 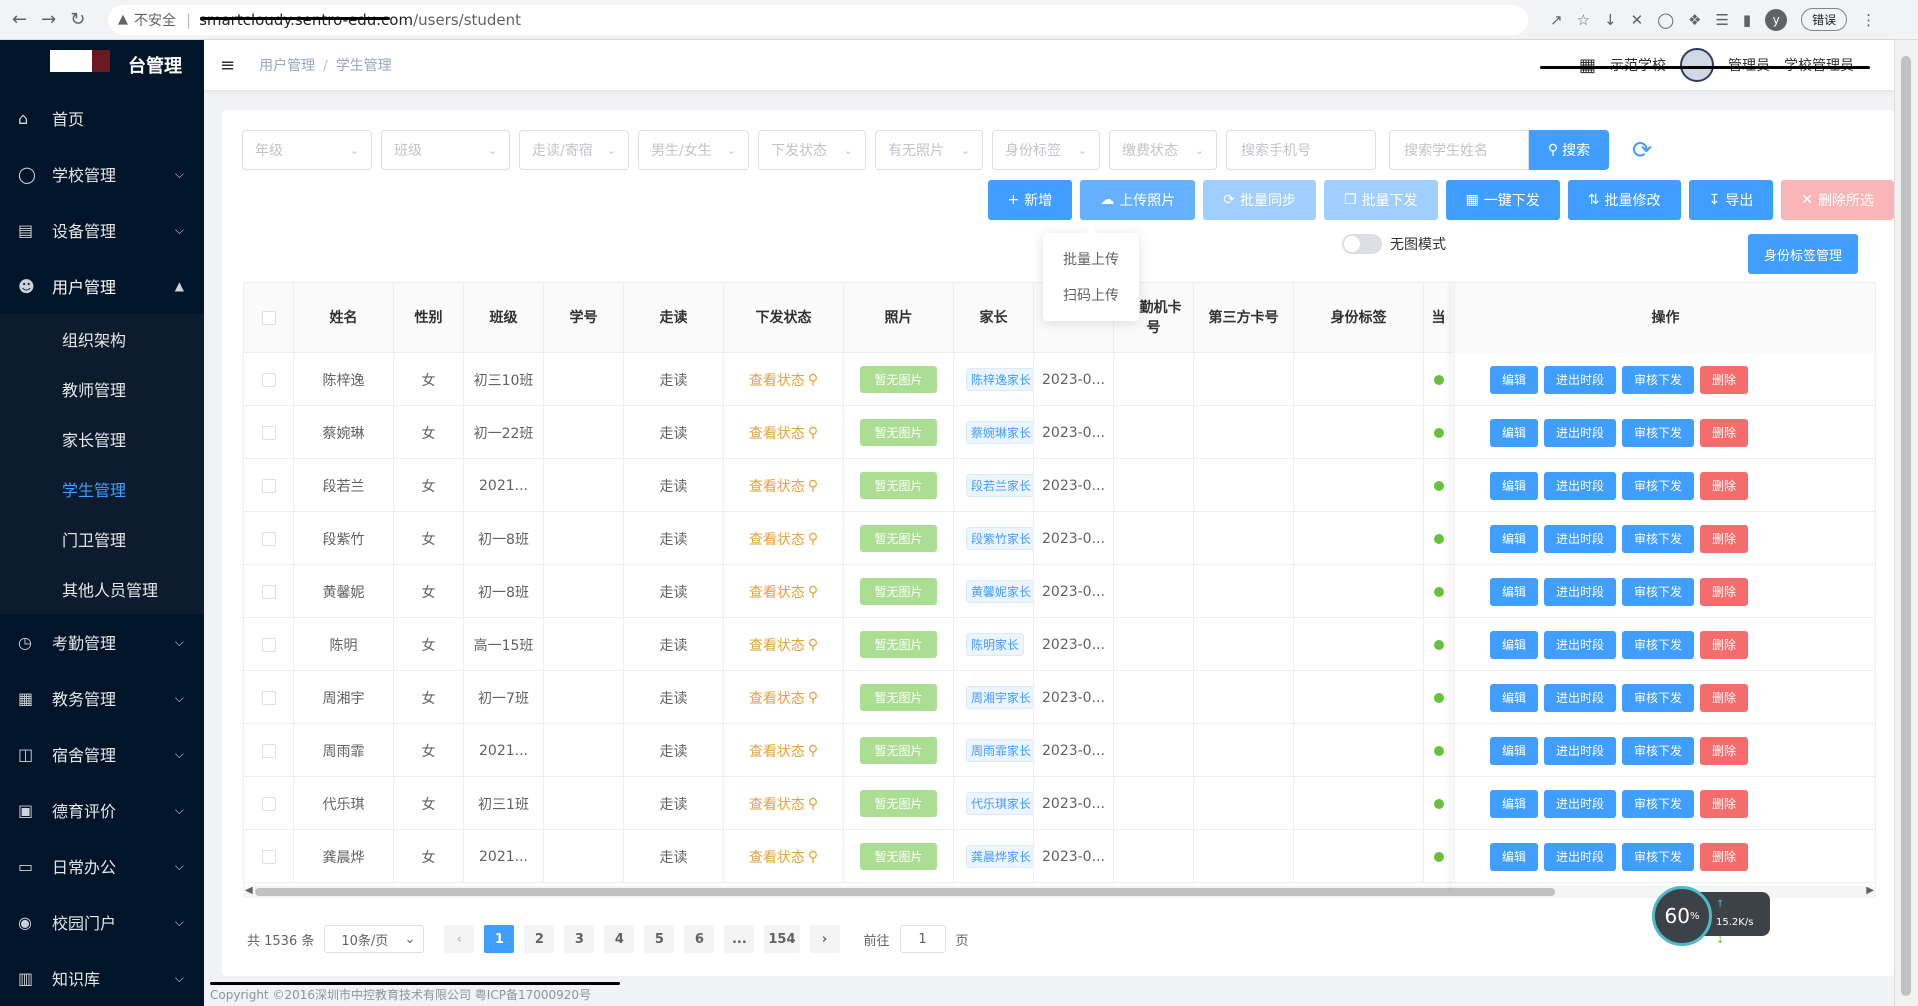 I want to click on photo-select: 有无照片 ⌄, so click(x=929, y=150).